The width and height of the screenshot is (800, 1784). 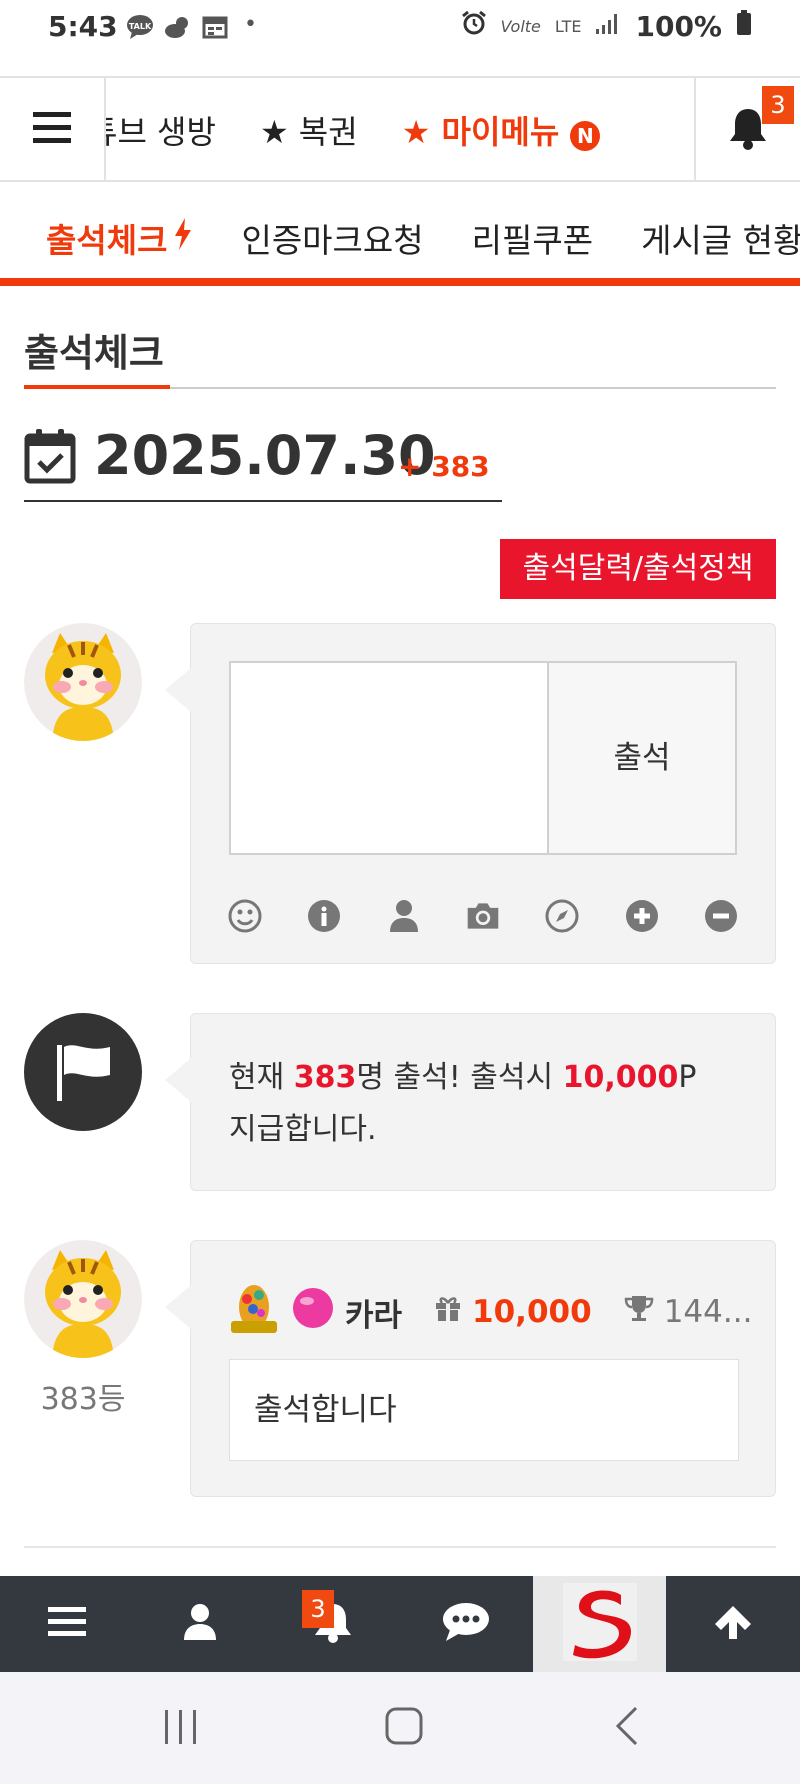 I want to click on comment-card: 카라 10,000 144... 출석합니다, so click(x=470, y=1368).